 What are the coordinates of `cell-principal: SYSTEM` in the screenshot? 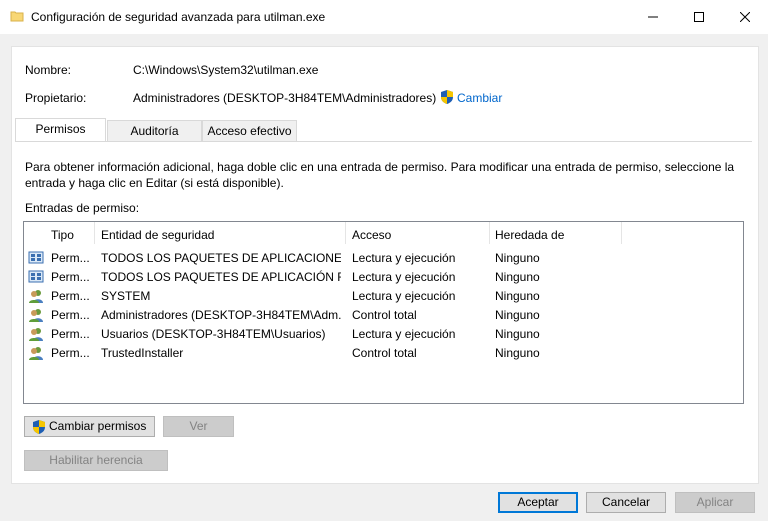 It's located at (126, 296).